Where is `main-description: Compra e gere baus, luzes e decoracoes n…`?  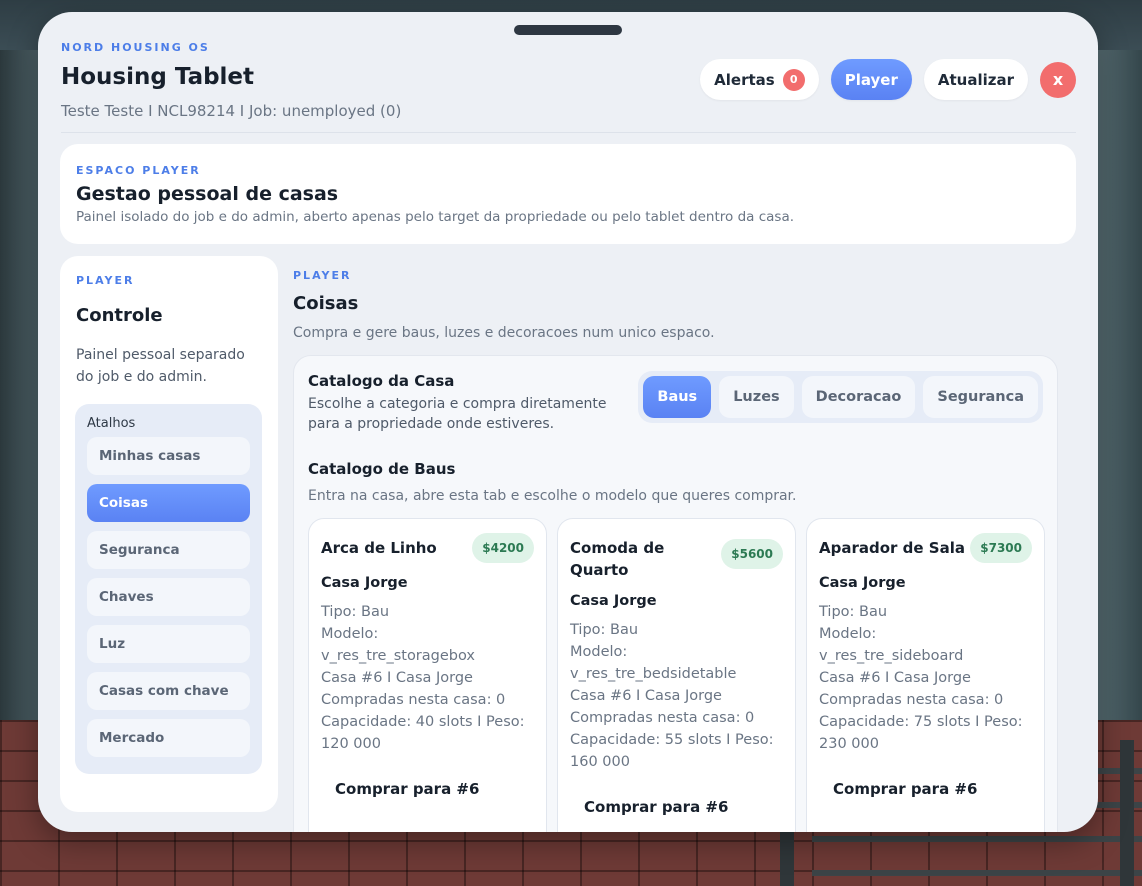
main-description: Compra e gere baus, luzes e decoracoes n… is located at coordinates (504, 333).